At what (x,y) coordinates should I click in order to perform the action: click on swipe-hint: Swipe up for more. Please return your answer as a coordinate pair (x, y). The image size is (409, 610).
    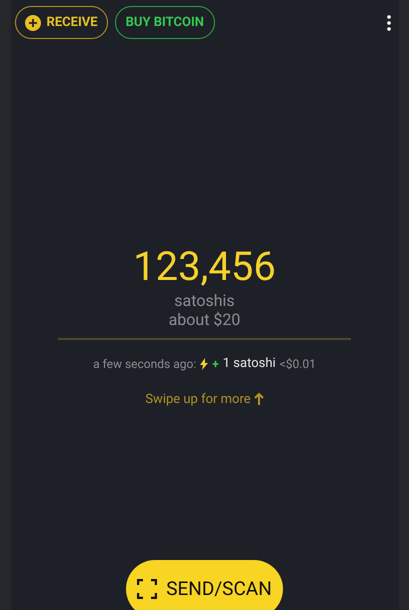
    Looking at the image, I should click on (198, 399).